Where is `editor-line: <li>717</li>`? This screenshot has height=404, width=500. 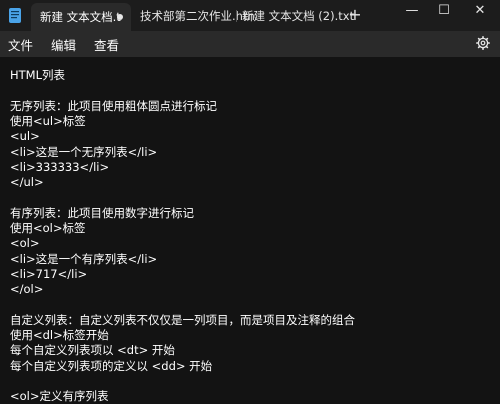
editor-line: <li>717</li> is located at coordinates (49, 273).